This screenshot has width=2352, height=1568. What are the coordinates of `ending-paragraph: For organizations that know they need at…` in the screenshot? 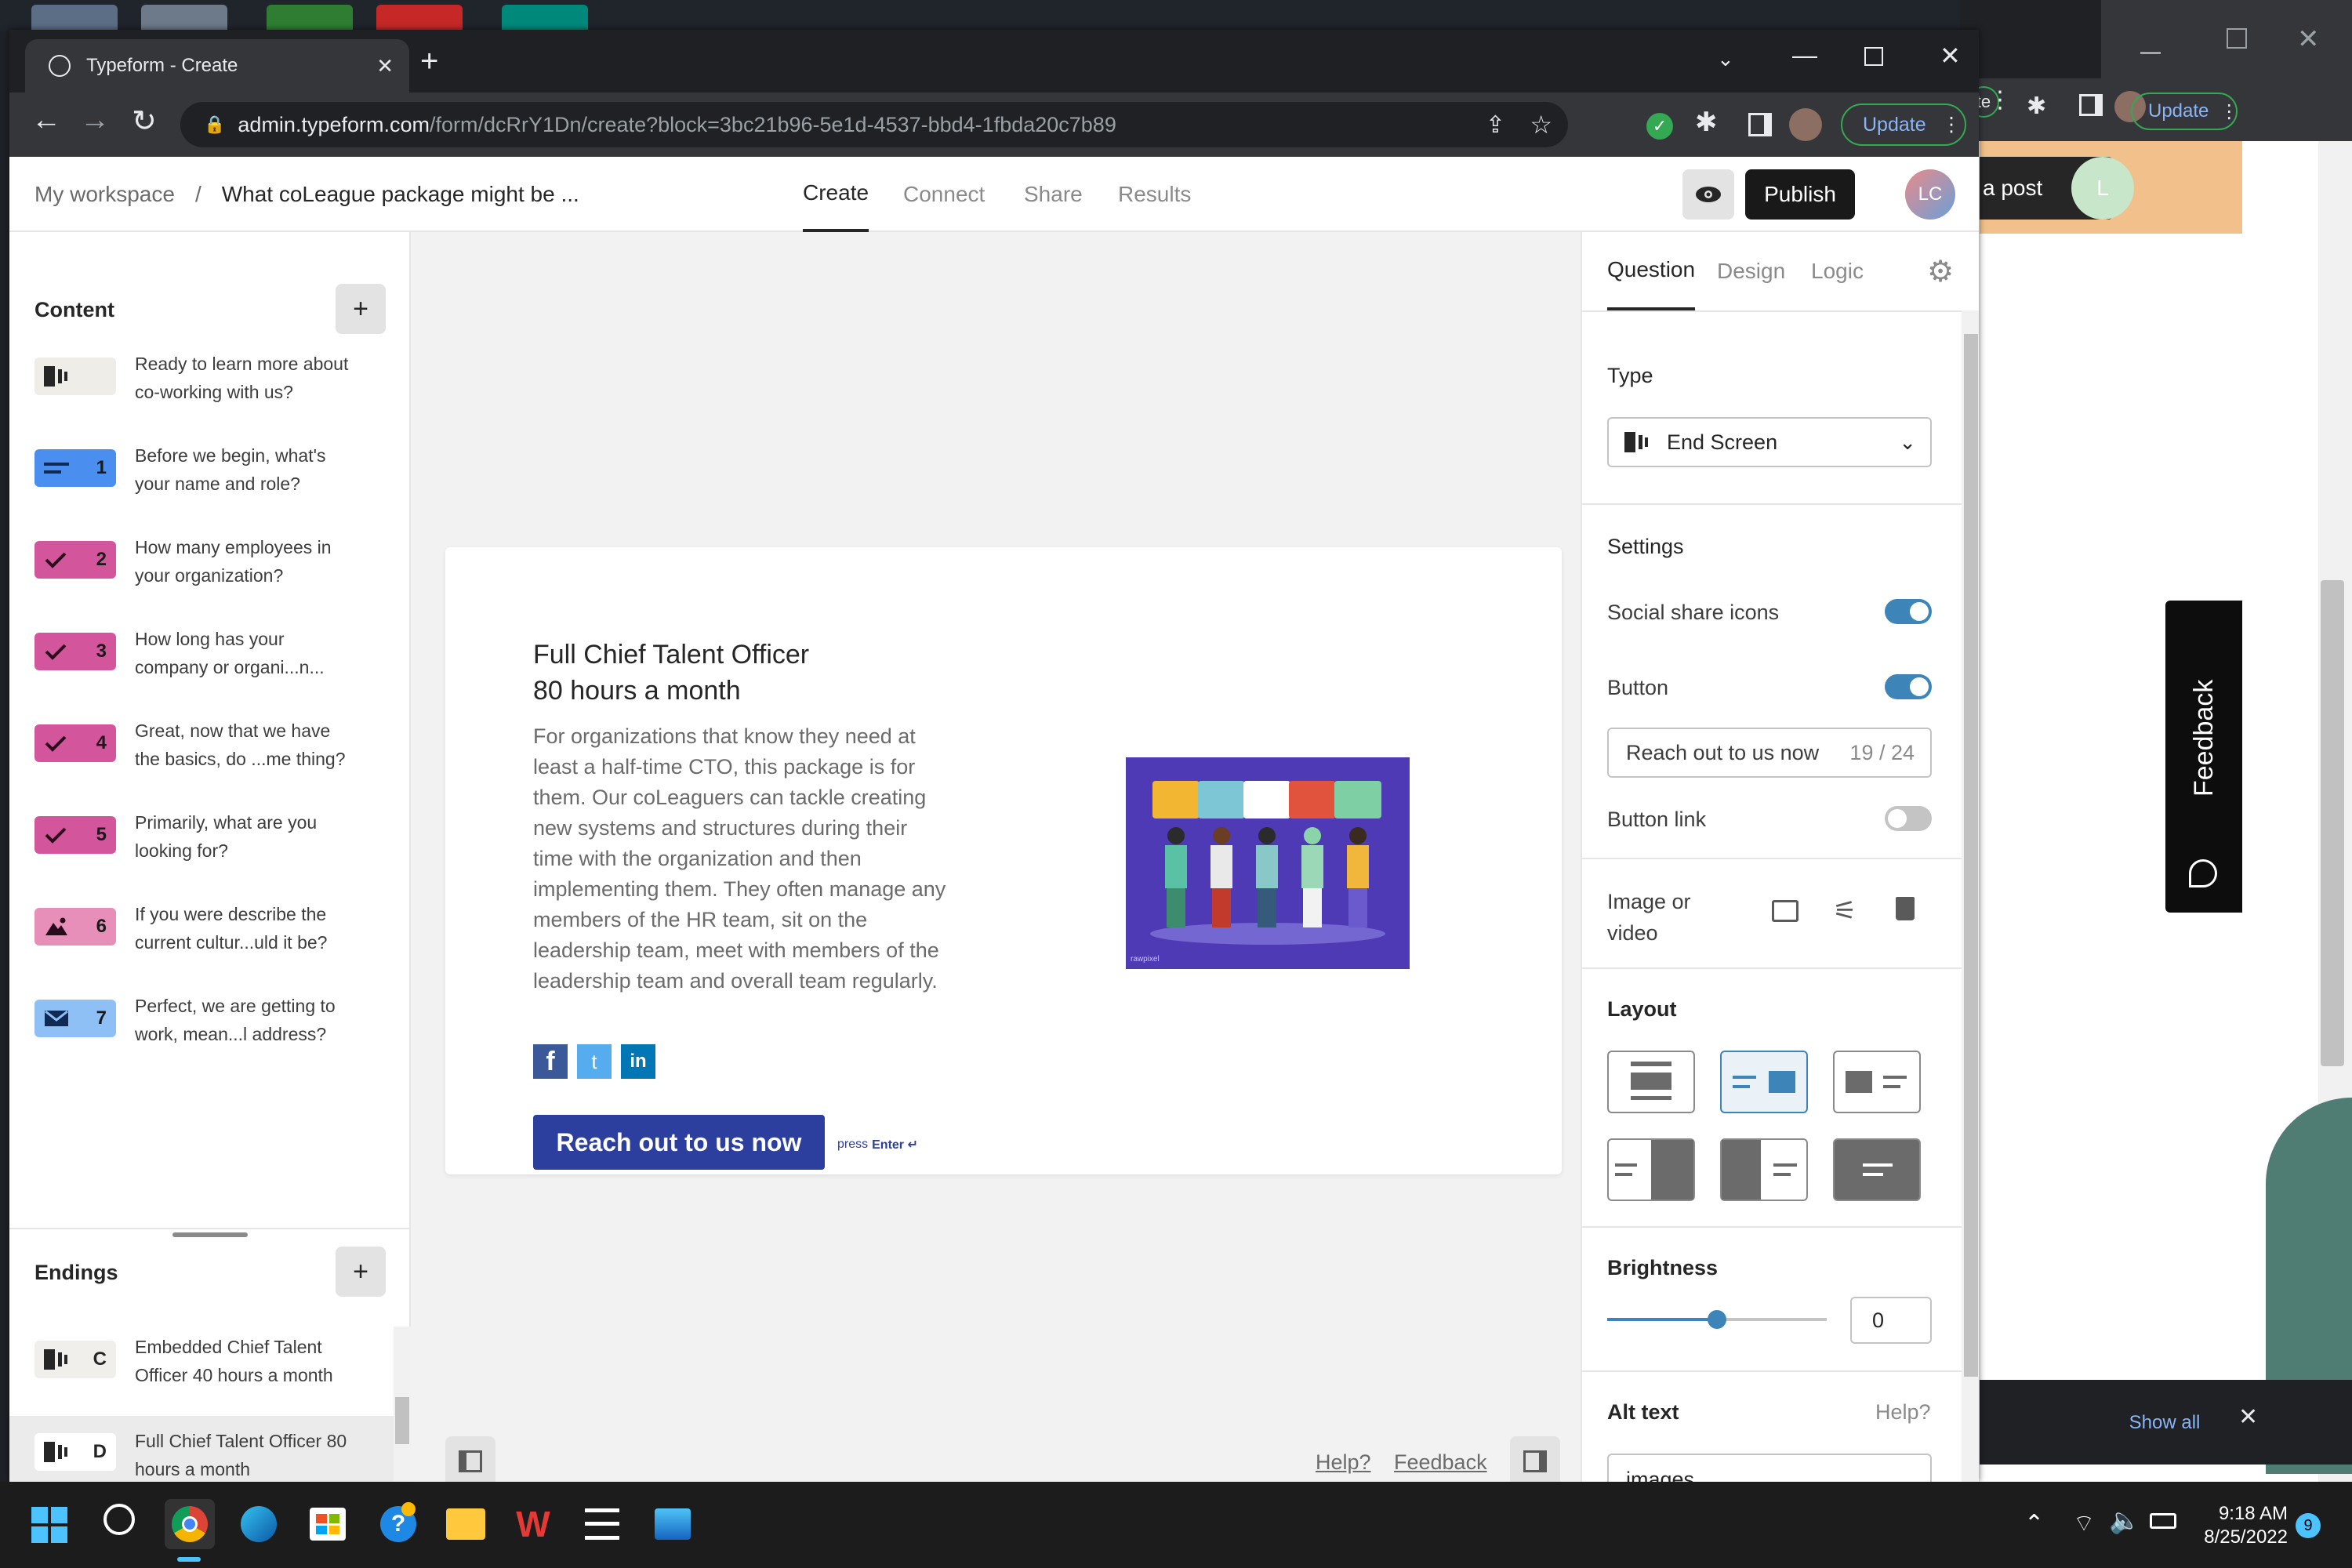 It's located at (741, 859).